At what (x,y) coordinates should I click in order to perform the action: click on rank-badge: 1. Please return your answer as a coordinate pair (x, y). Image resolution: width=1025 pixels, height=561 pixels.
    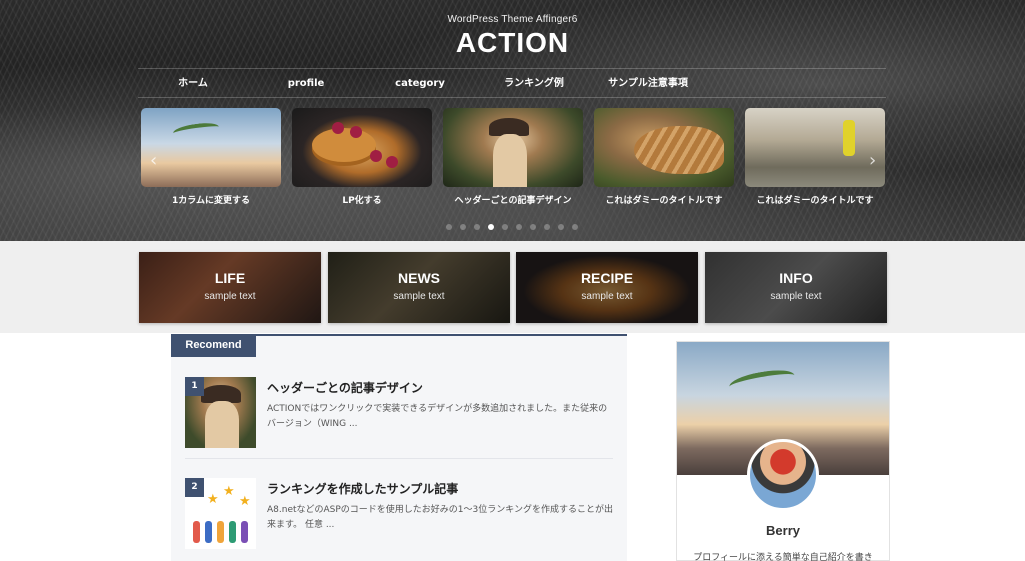
    Looking at the image, I should click on (194, 386).